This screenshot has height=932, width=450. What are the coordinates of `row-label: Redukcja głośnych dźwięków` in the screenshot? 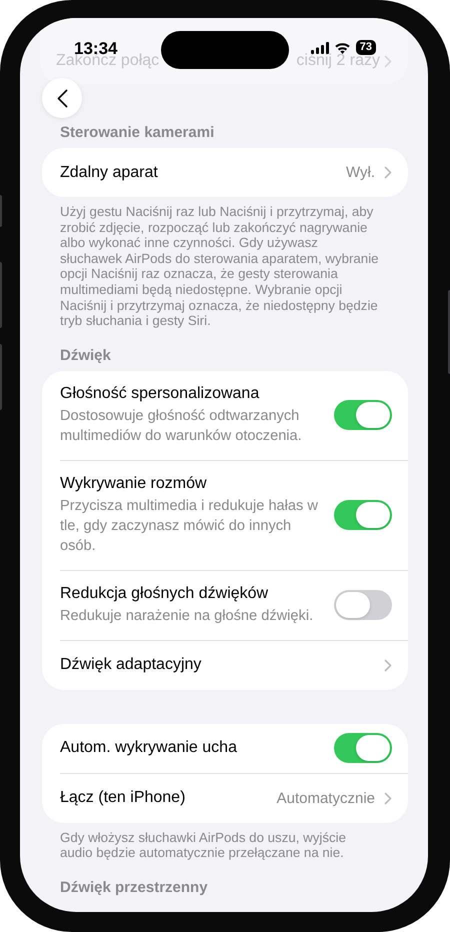 It's located at (165, 593).